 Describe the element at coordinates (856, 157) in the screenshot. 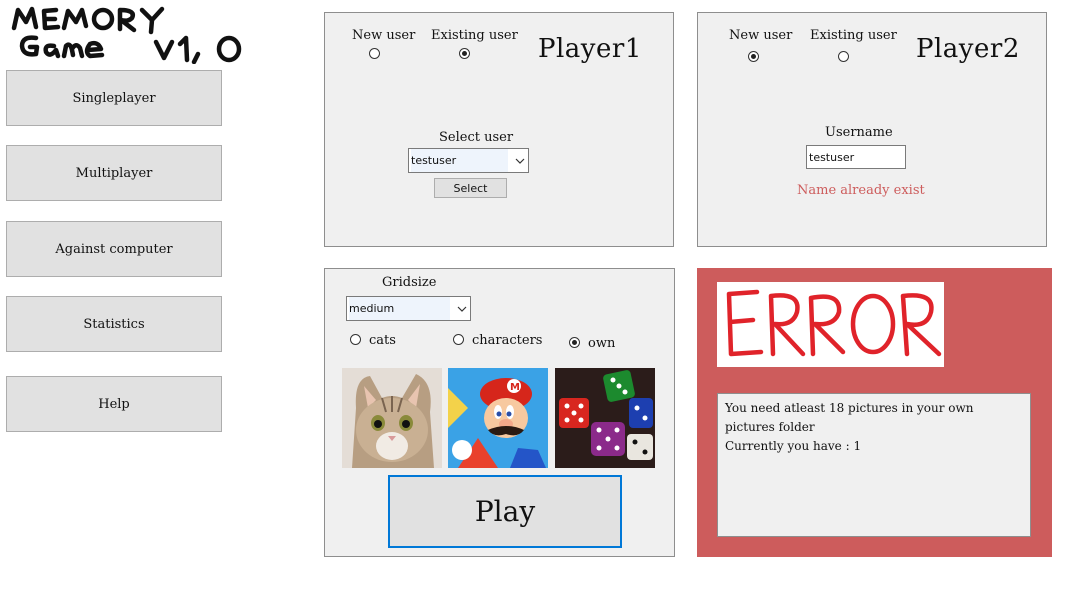

I see `player2-username-input: testuser` at that location.